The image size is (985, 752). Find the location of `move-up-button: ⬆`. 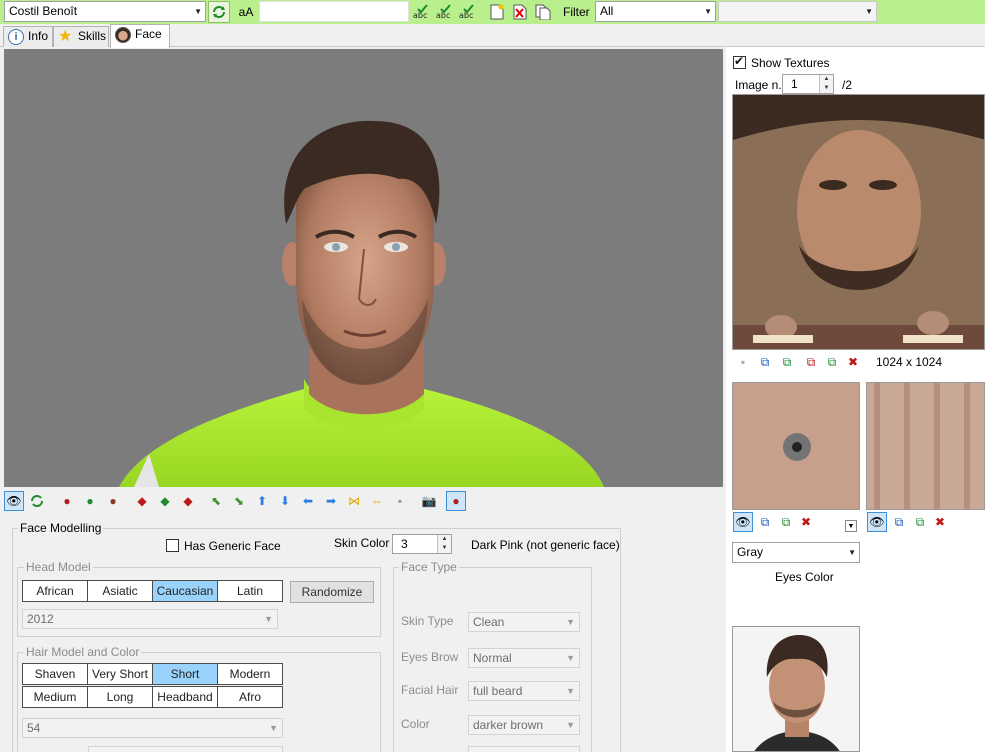

move-up-button: ⬆ is located at coordinates (262, 501).